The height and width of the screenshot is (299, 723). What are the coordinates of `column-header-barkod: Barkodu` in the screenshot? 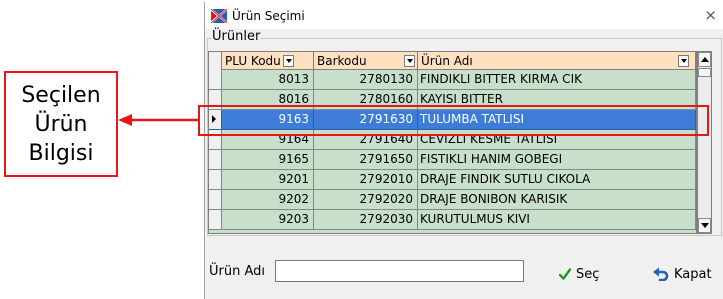 It's located at (366, 61).